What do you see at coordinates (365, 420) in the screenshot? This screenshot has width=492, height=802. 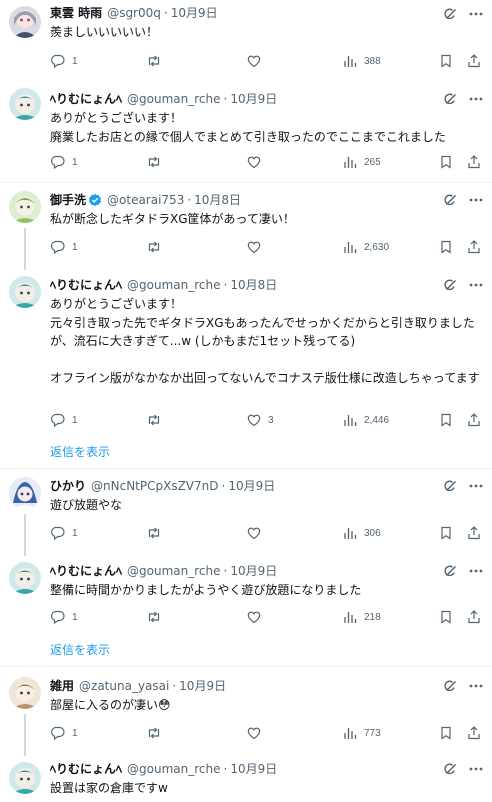 I see `views-button: 2,446` at bounding box center [365, 420].